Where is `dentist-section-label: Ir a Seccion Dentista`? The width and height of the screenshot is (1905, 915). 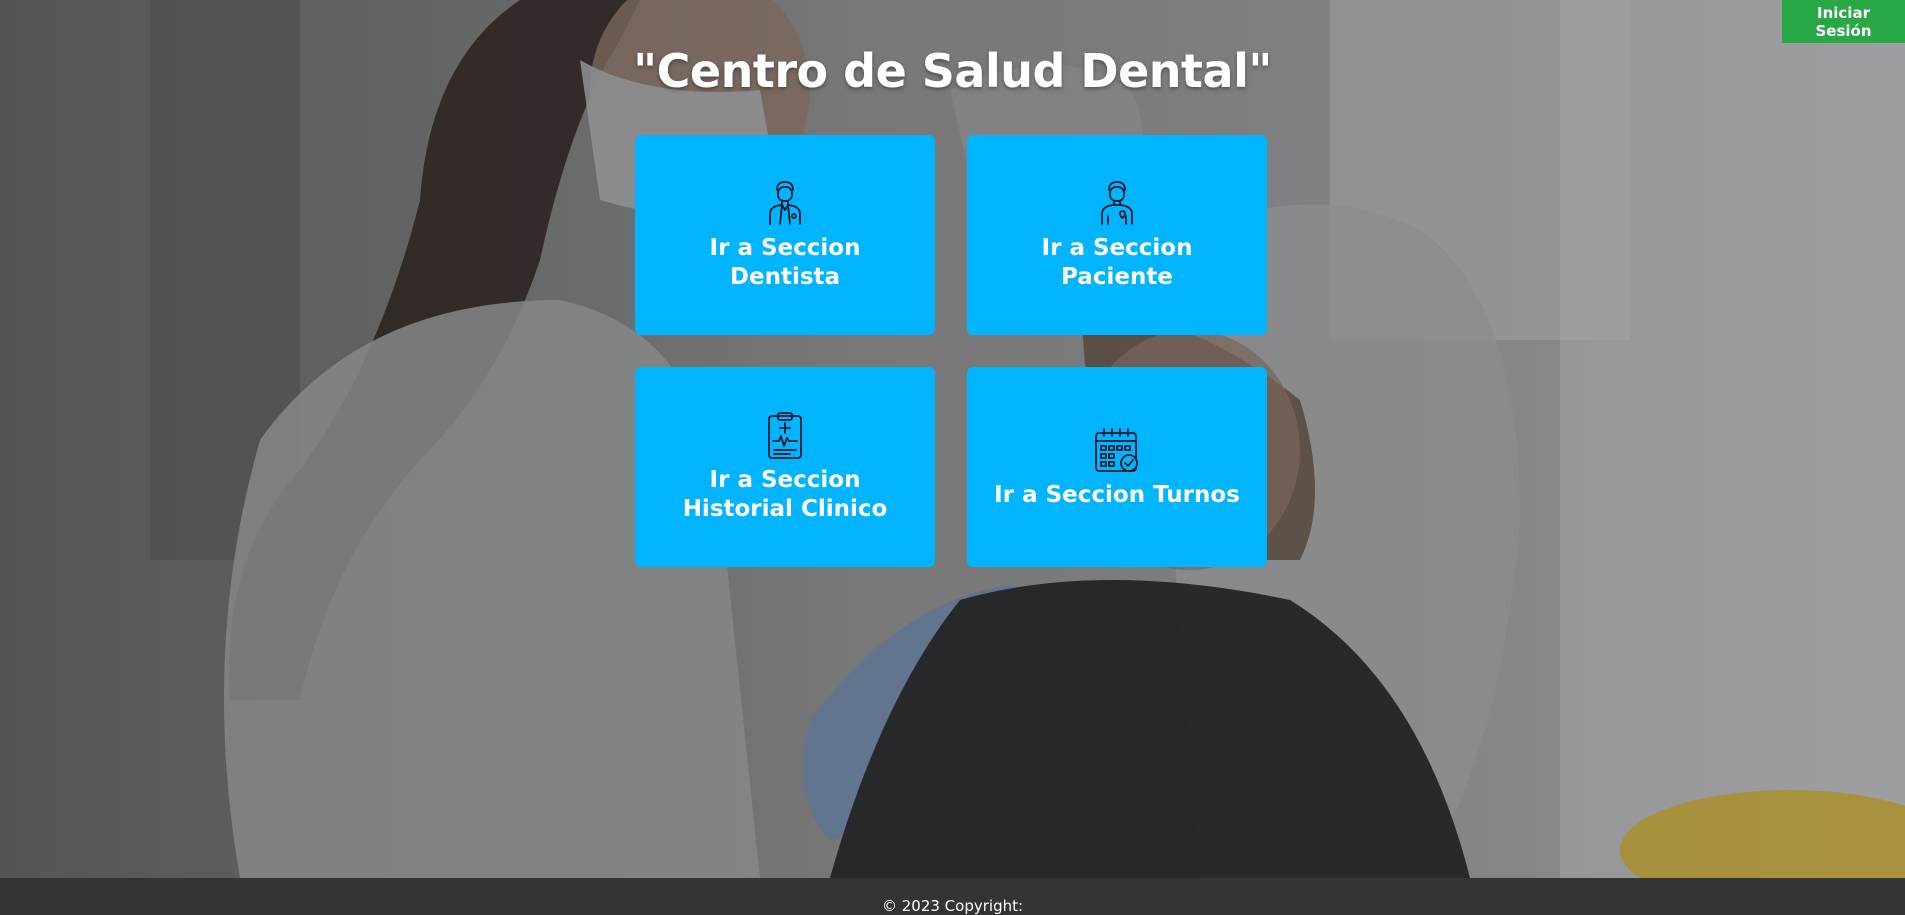
dentist-section-label: Ir a Seccion Dentista is located at coordinates (785, 262).